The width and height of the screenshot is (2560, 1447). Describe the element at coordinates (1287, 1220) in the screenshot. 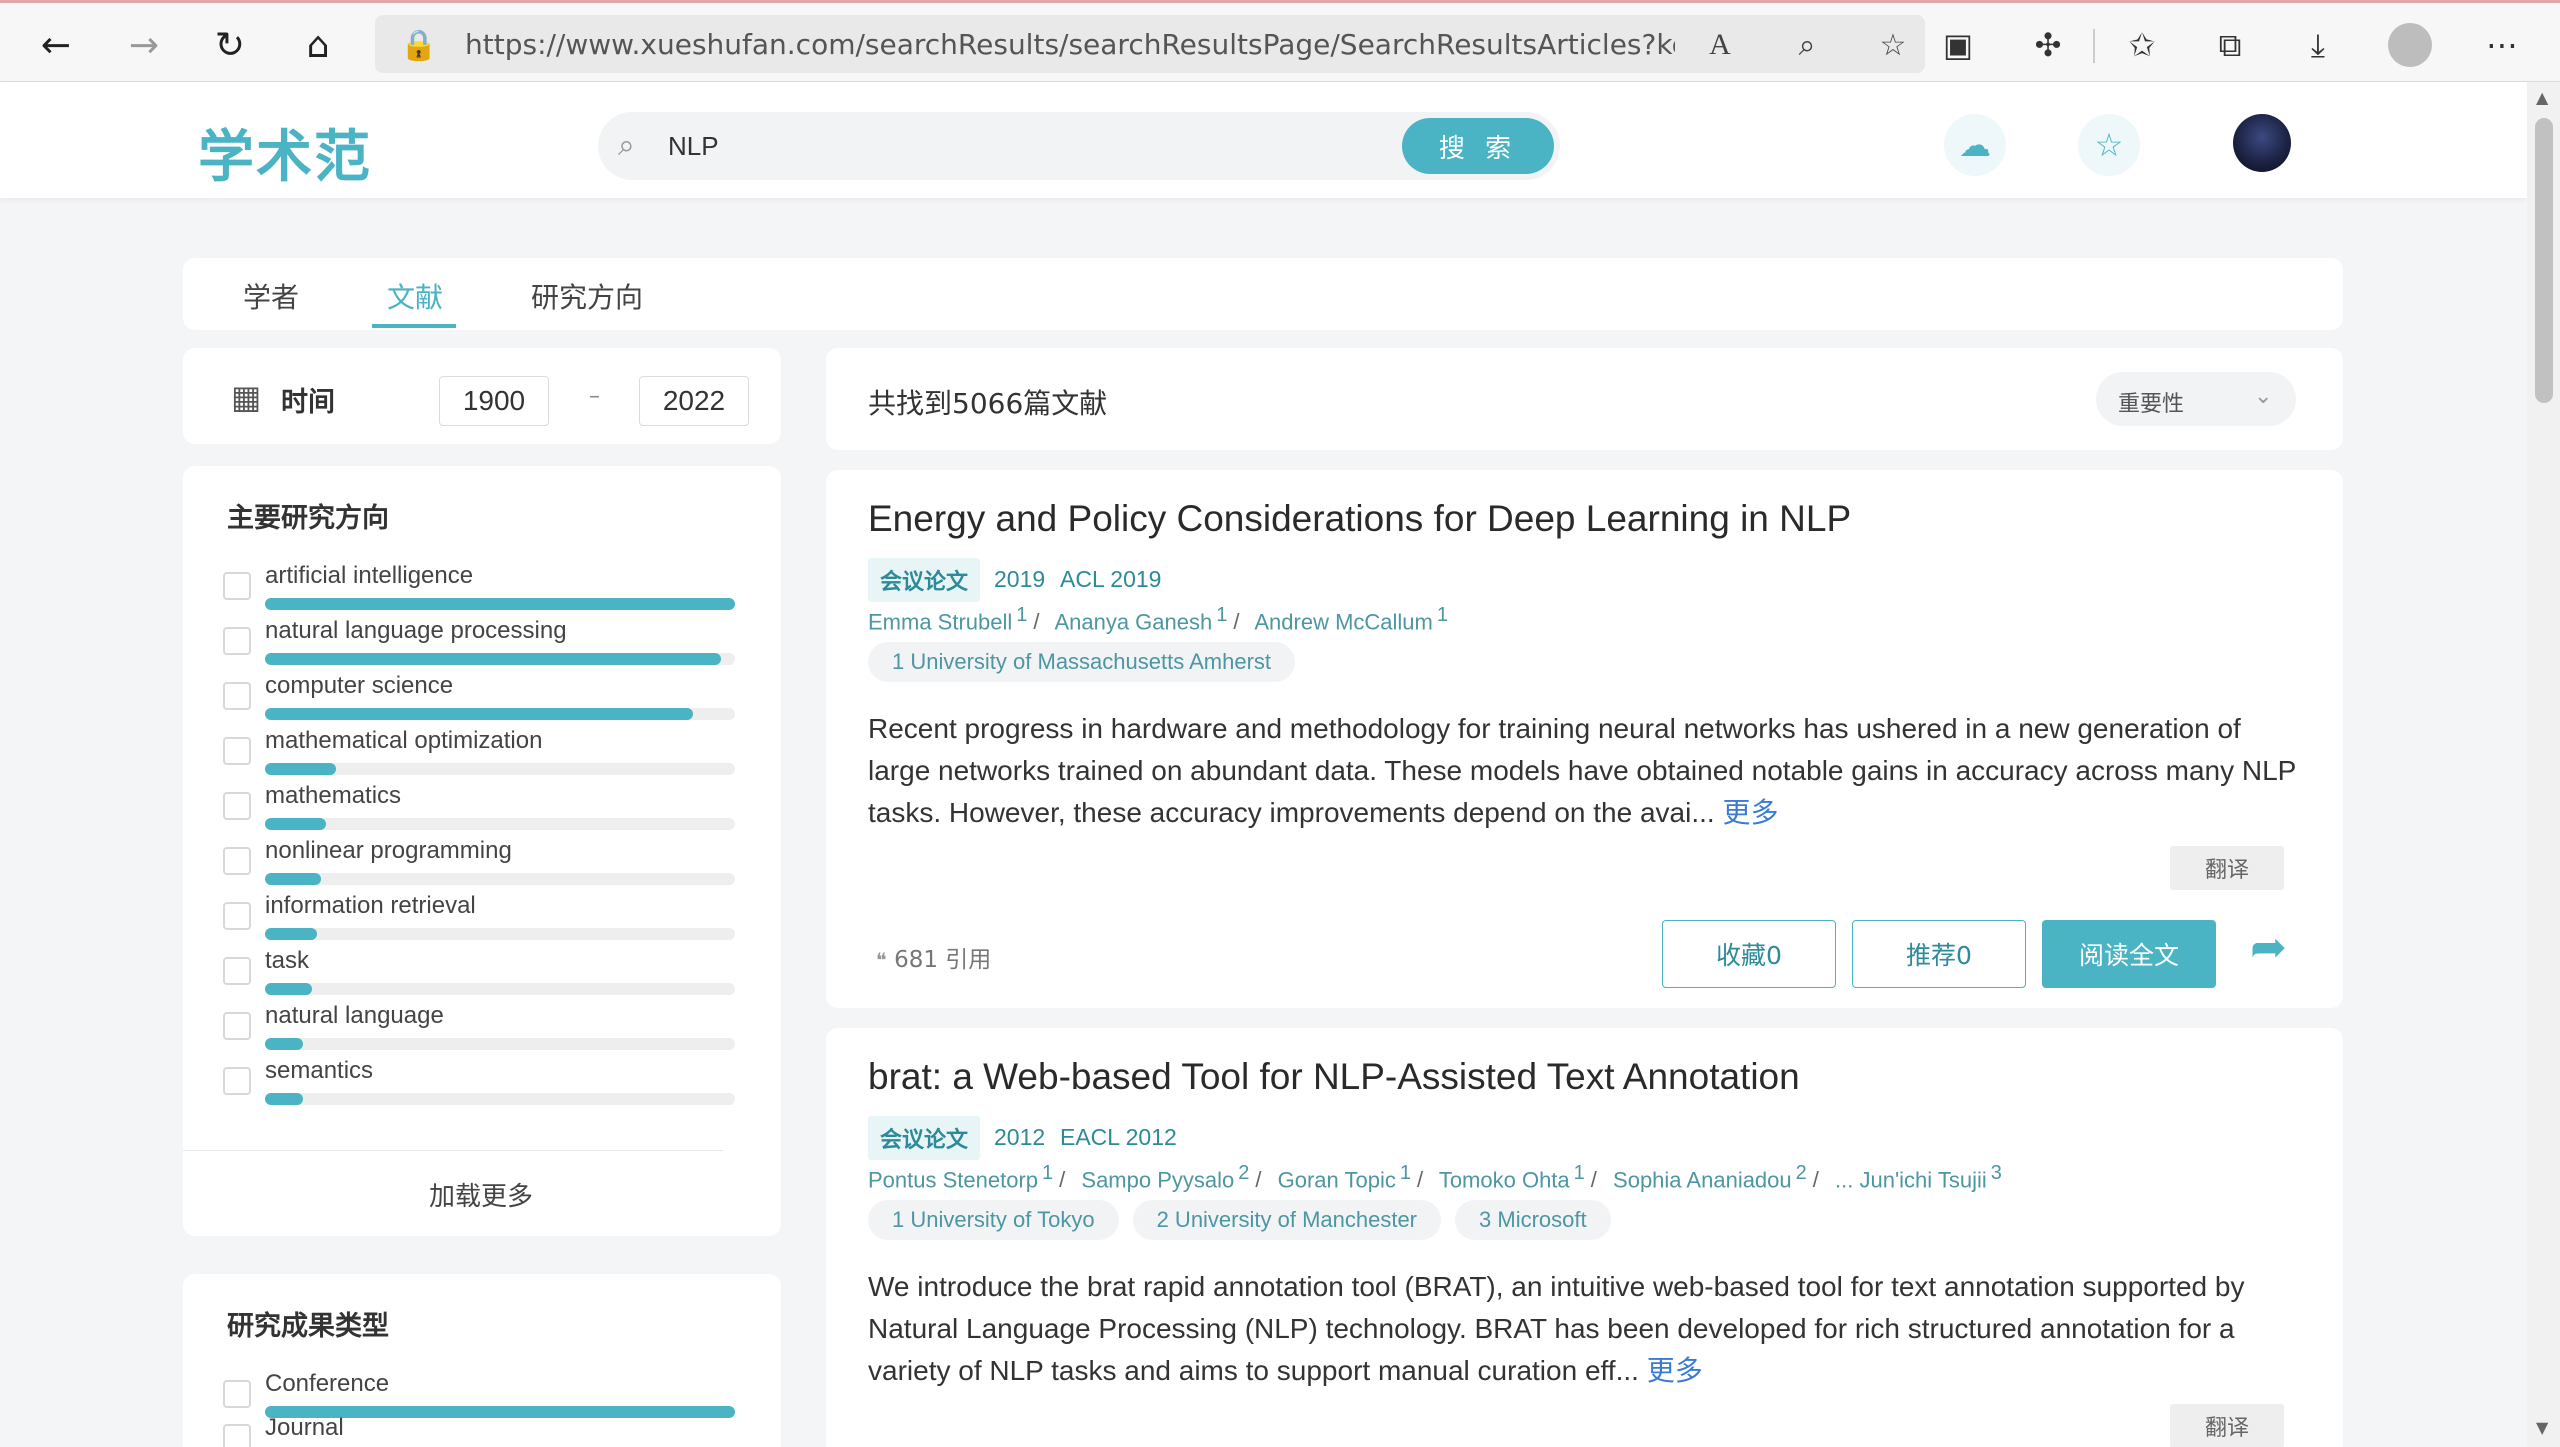

I see `affiliation-tag: 2 University of Manchester` at that location.